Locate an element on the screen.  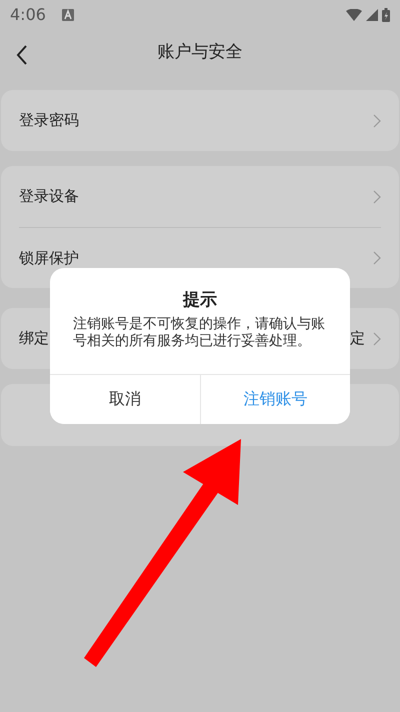
row-label: 锁屏保护 is located at coordinates (49, 258).